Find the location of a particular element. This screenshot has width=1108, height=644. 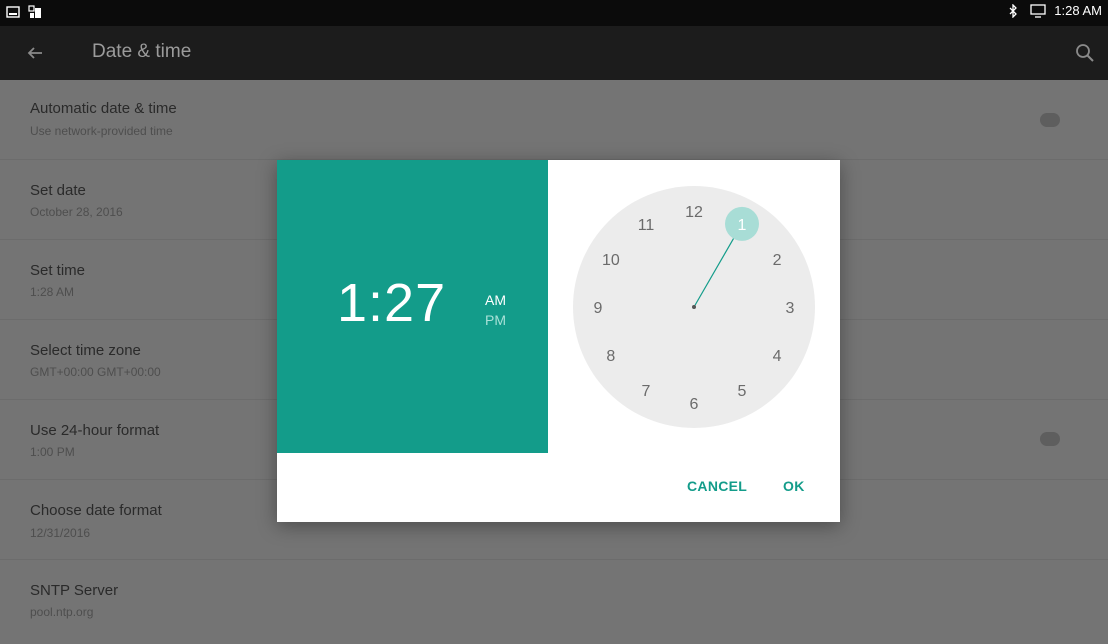

status-bar: 1:28 AM is located at coordinates (554, 13).